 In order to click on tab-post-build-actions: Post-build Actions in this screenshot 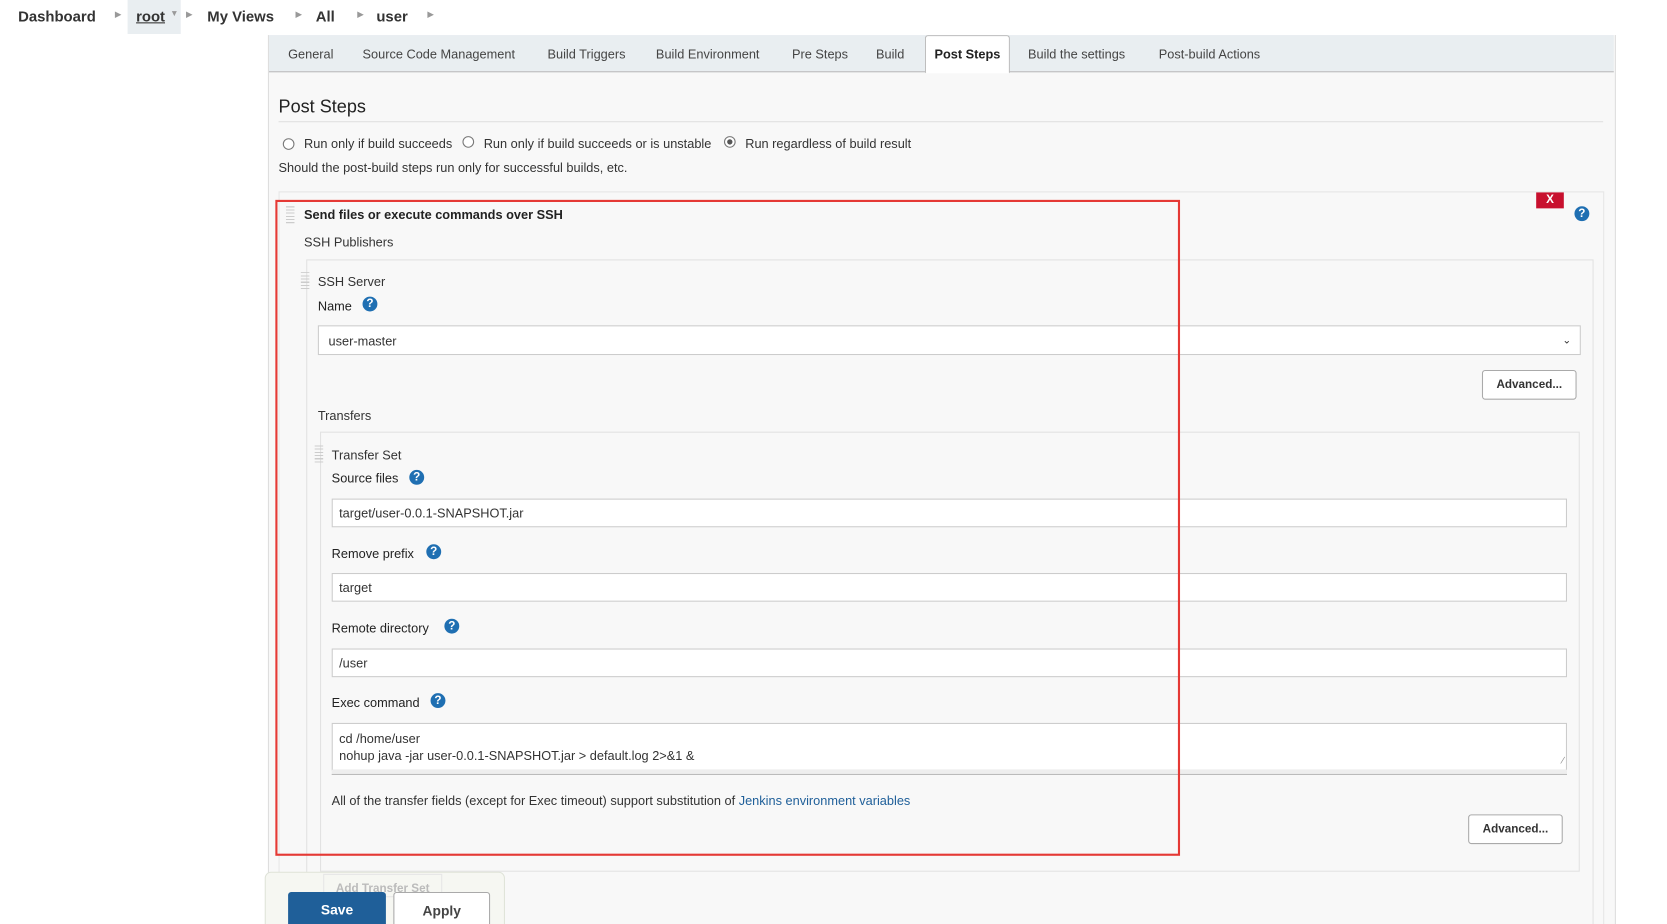, I will do `click(1209, 54)`.